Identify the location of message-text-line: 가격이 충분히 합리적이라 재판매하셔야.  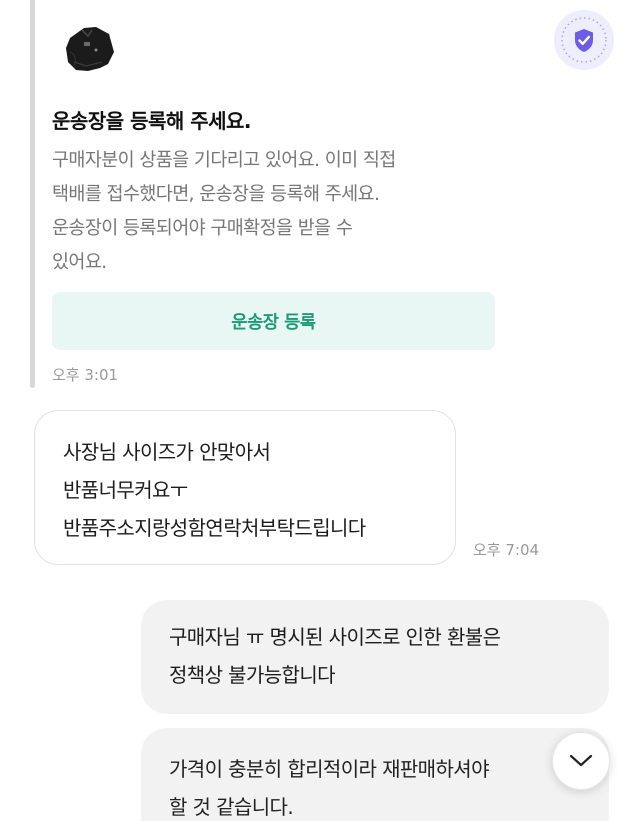
(329, 769).